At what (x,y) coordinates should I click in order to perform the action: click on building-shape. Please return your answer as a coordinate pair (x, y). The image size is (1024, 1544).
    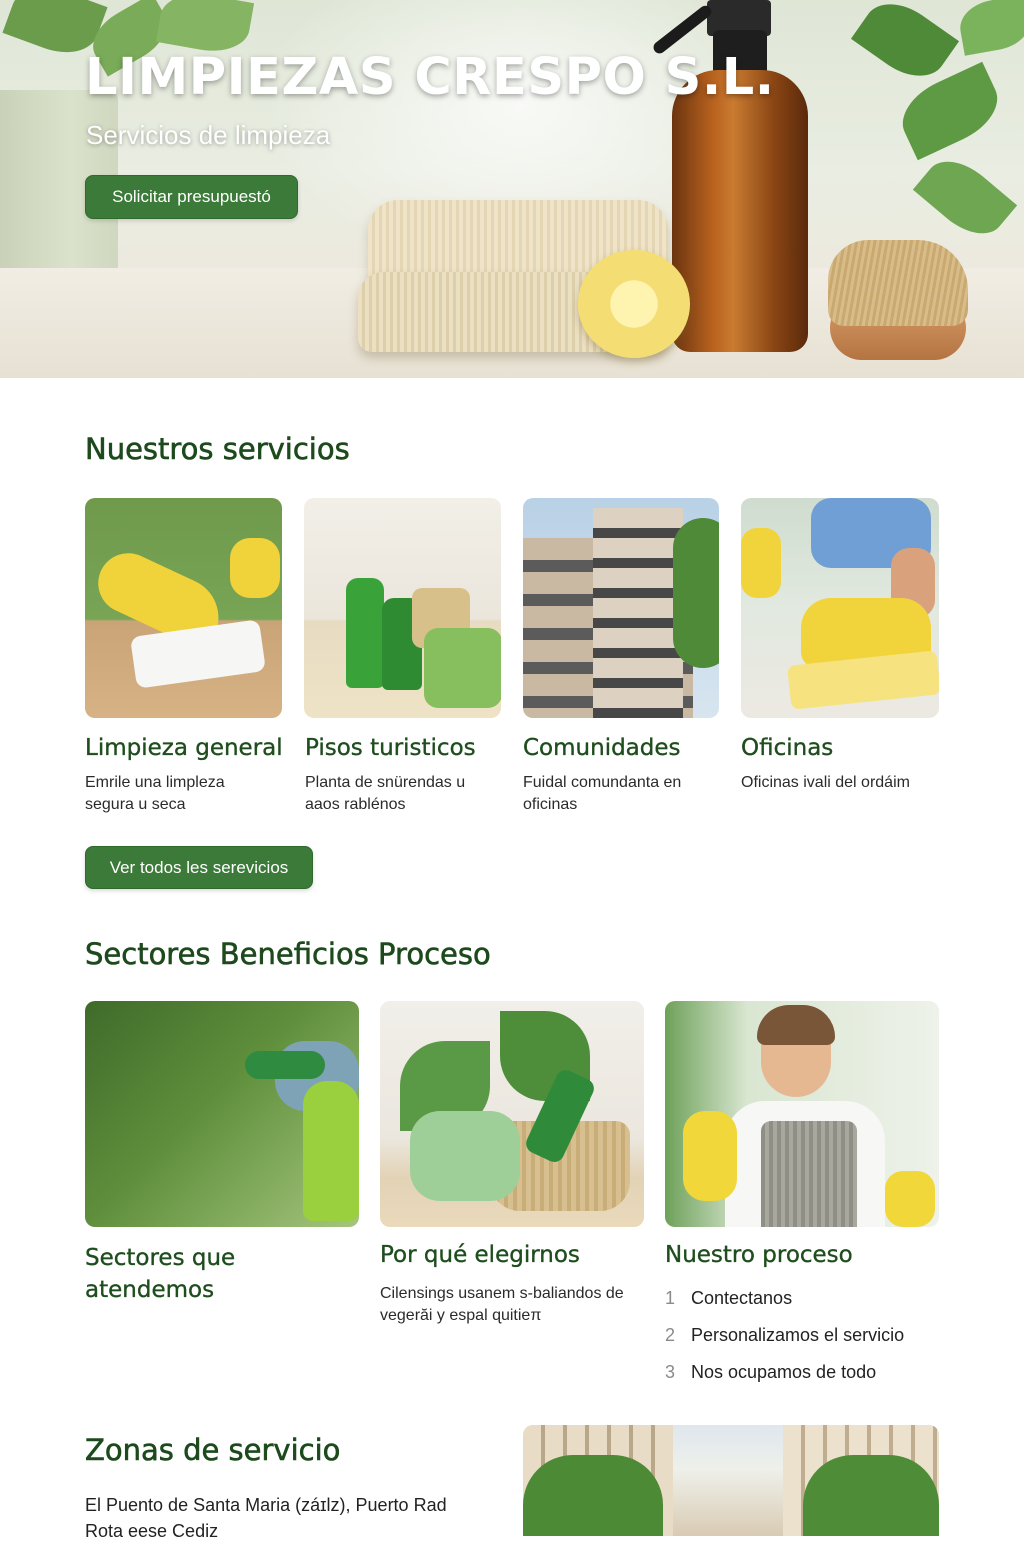
    Looking at the image, I should click on (638, 613).